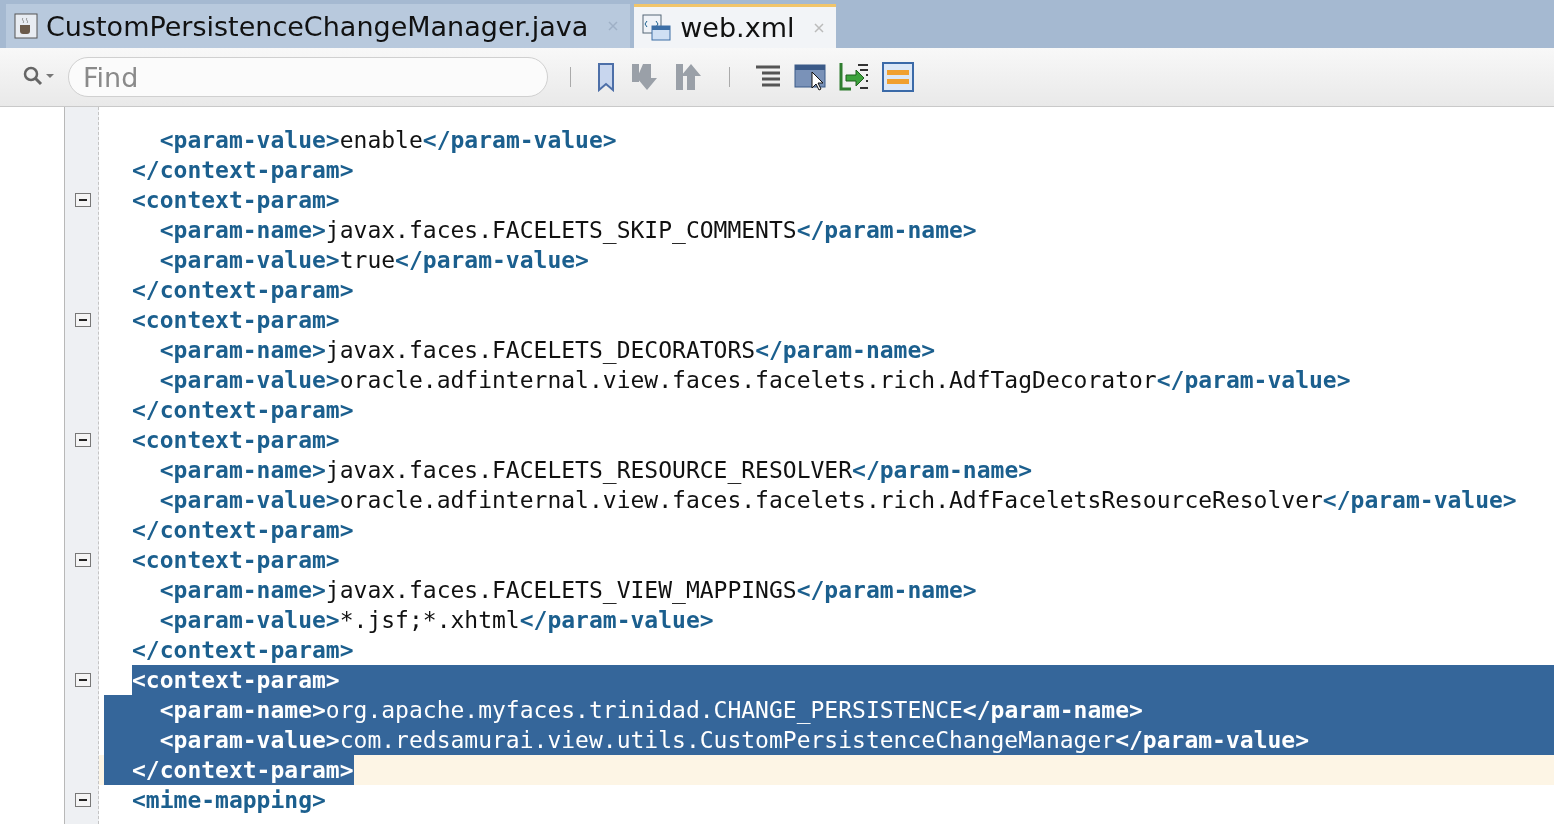 This screenshot has width=1554, height=824. What do you see at coordinates (308, 77) in the screenshot?
I see `find-field: Find` at bounding box center [308, 77].